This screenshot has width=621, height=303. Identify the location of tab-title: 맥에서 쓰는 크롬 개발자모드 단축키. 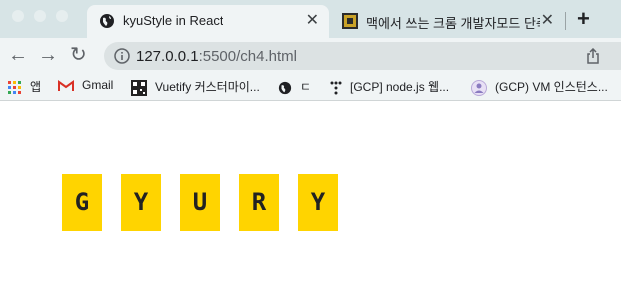
(453, 23).